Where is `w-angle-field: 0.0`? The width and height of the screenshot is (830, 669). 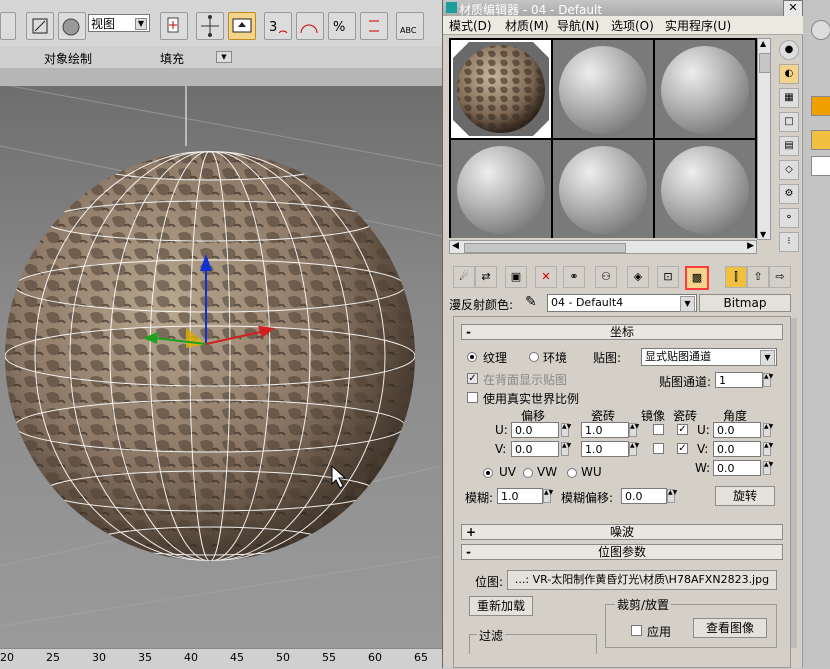
w-angle-field: 0.0 is located at coordinates (737, 468).